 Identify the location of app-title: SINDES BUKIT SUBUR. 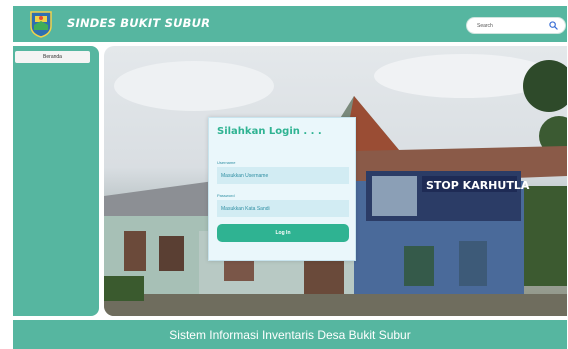
(139, 23).